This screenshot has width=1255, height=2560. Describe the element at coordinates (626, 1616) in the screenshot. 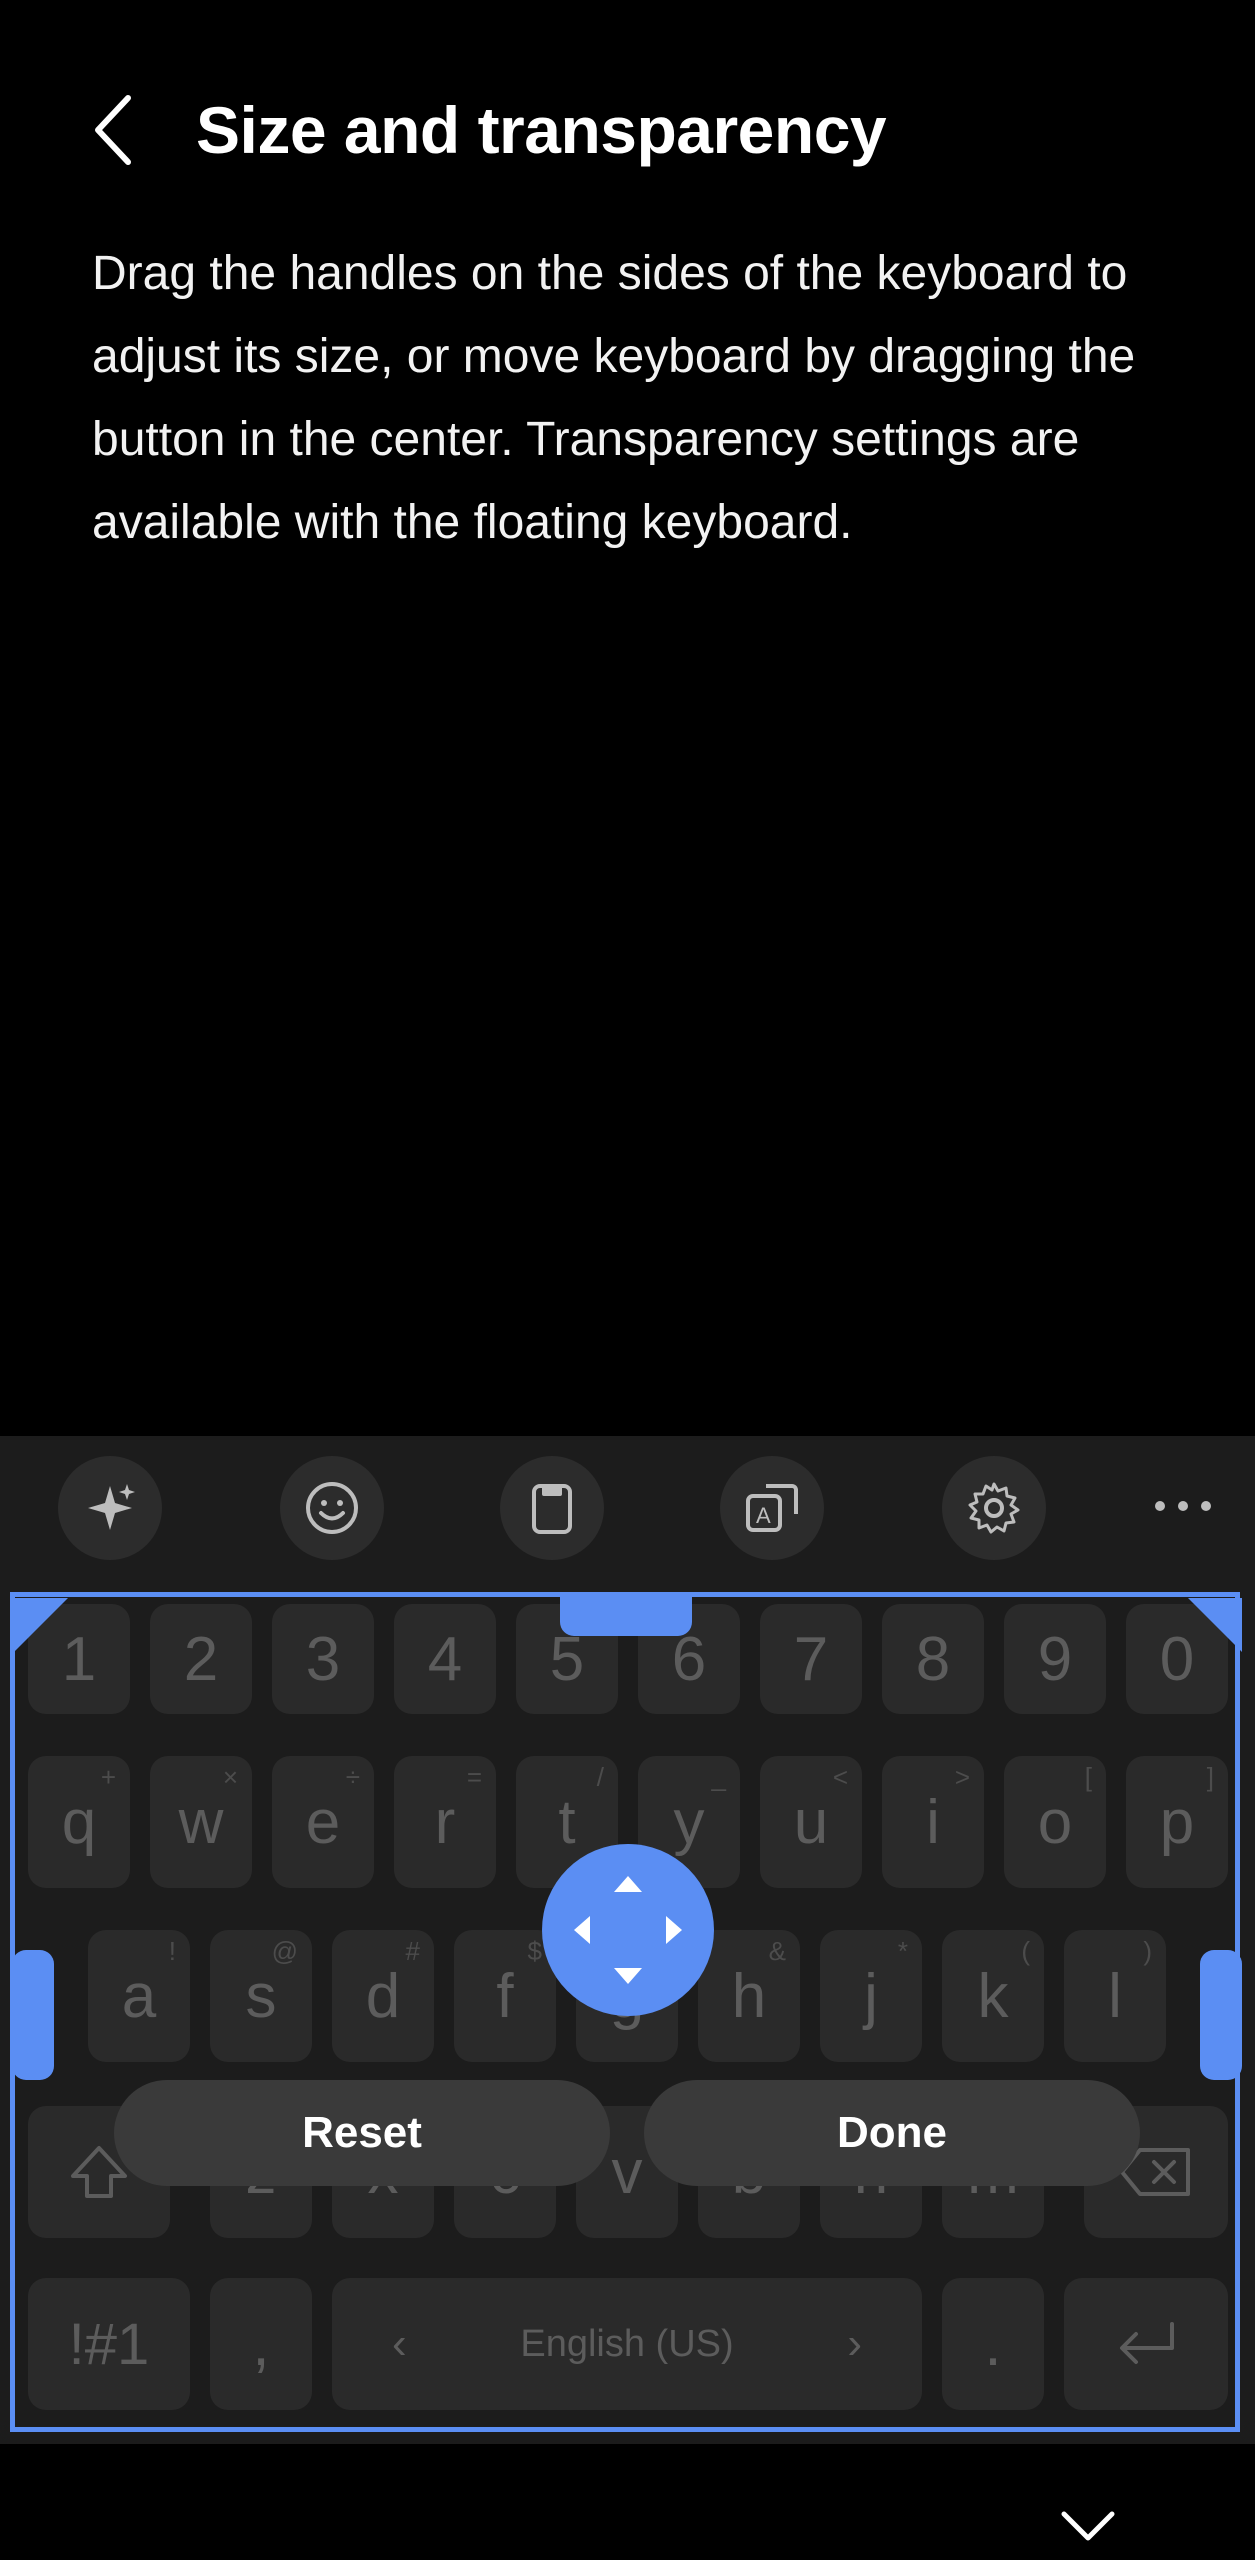

I see `top-resize-handle` at that location.